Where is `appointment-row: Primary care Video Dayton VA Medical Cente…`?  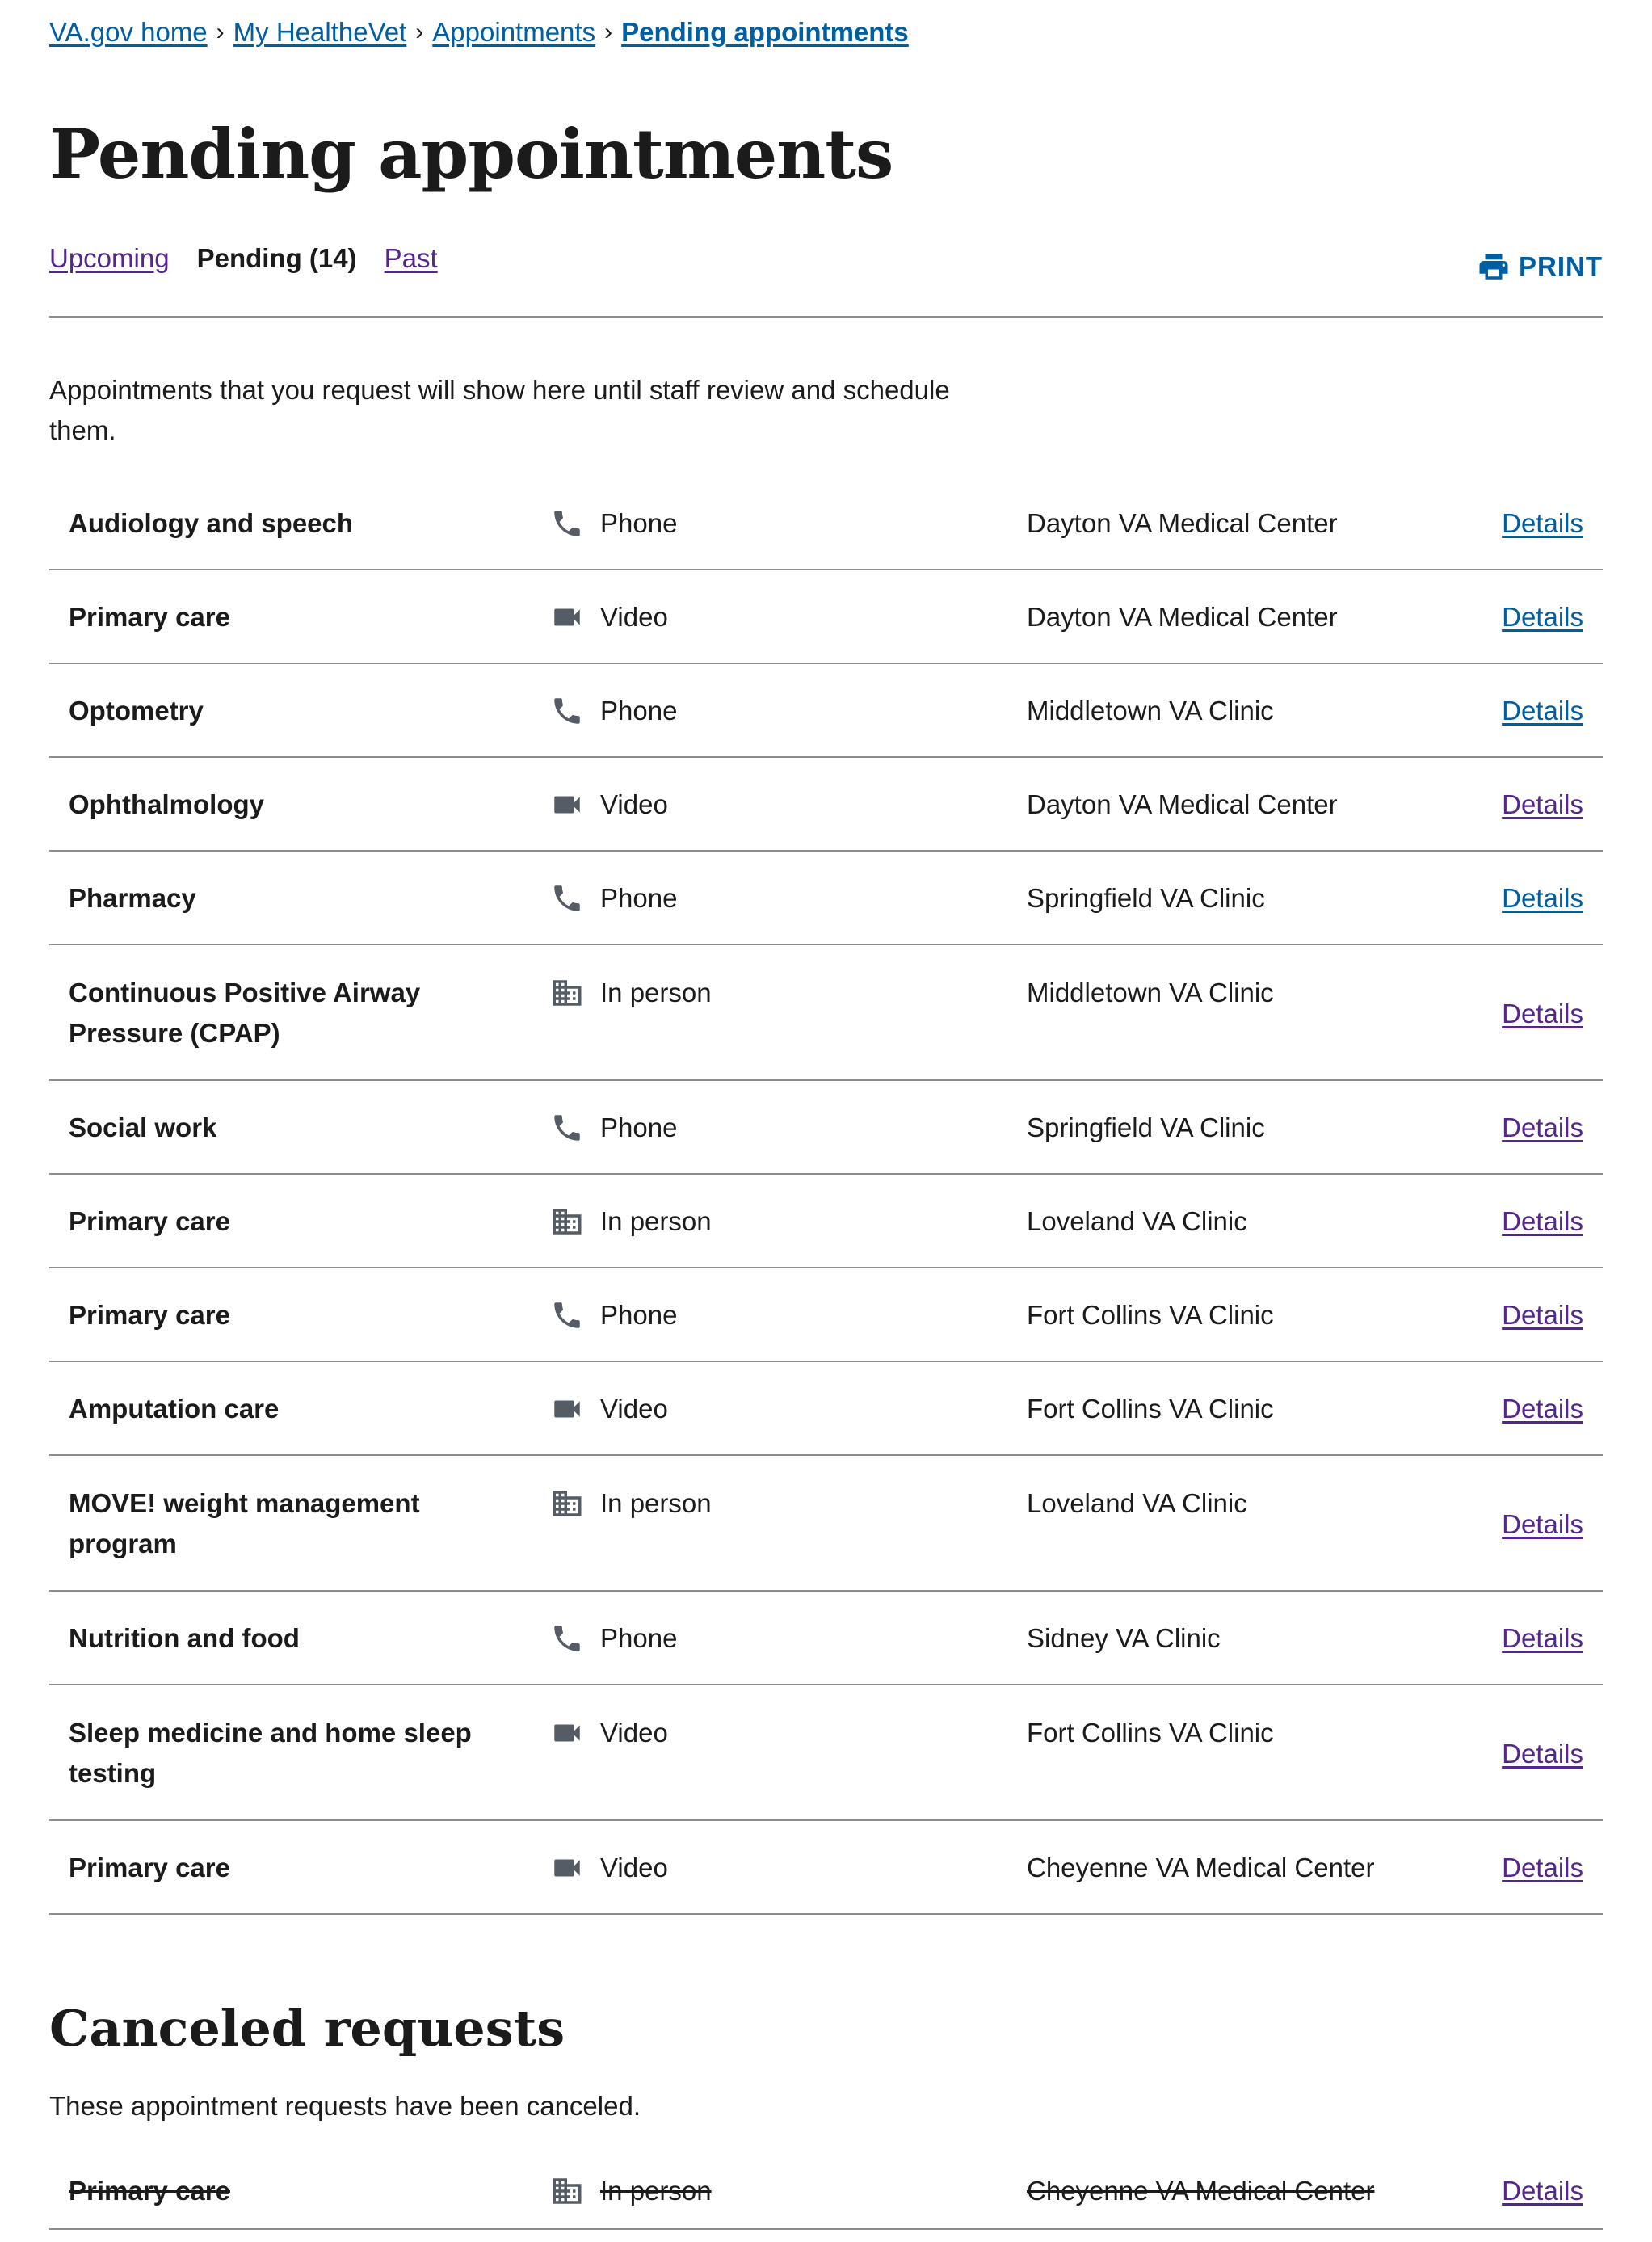 appointment-row: Primary care Video Dayton VA Medical Cente… is located at coordinates (826, 617).